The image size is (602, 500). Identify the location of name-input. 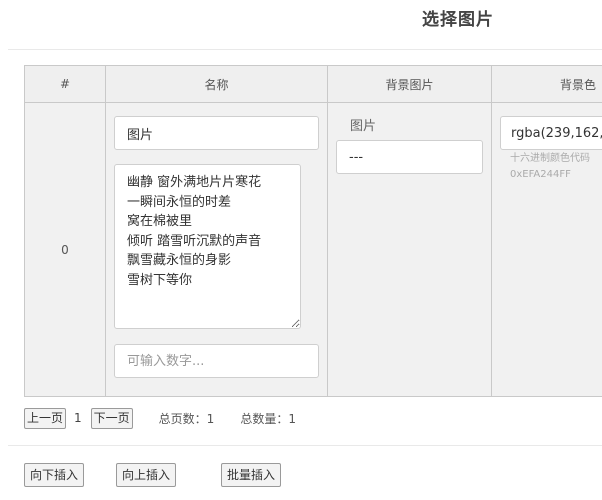
(216, 133).